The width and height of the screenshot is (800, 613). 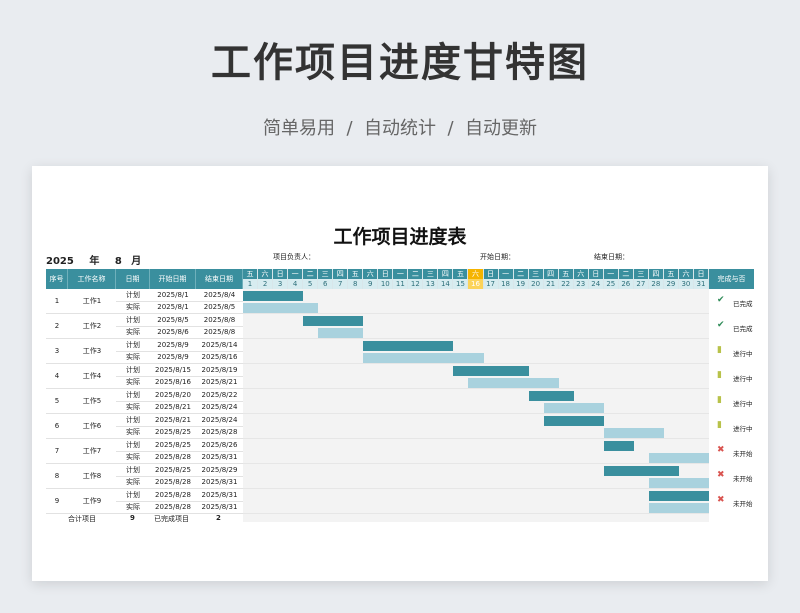 I want to click on day-number-header: 22, so click(x=566, y=284).